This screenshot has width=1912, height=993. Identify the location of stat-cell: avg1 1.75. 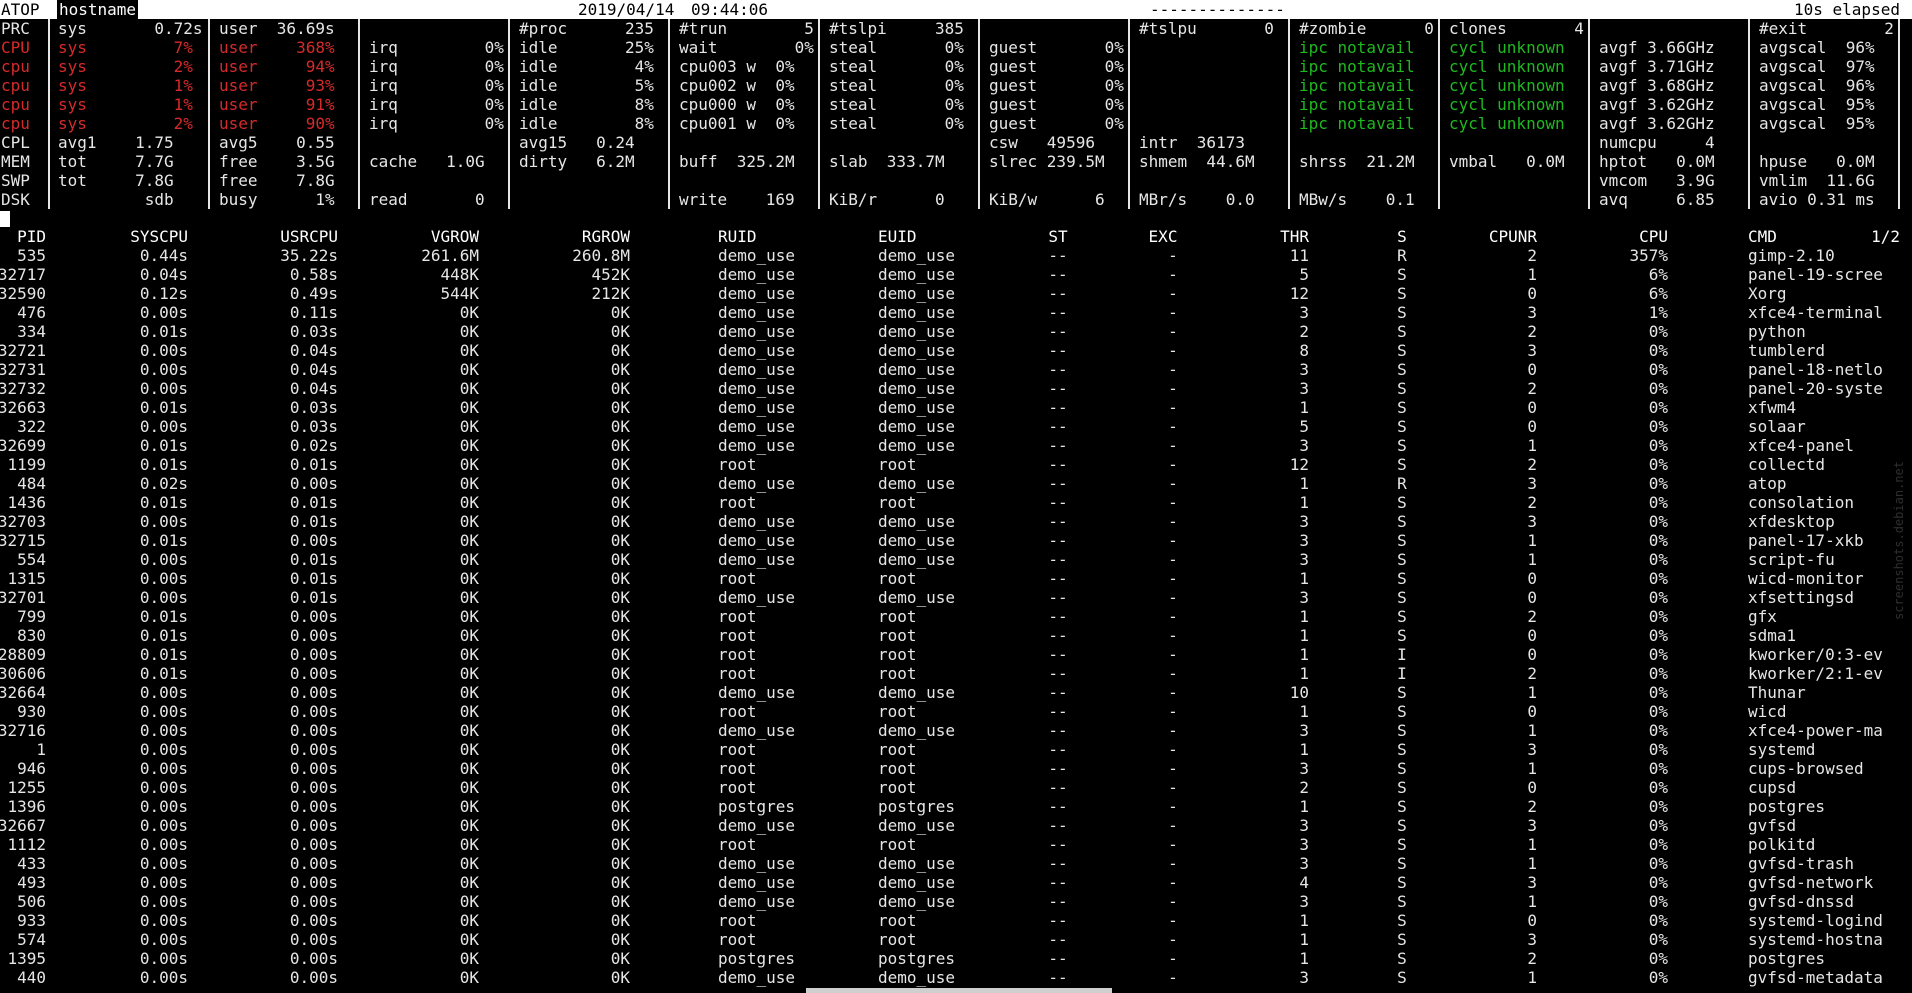
(116, 142).